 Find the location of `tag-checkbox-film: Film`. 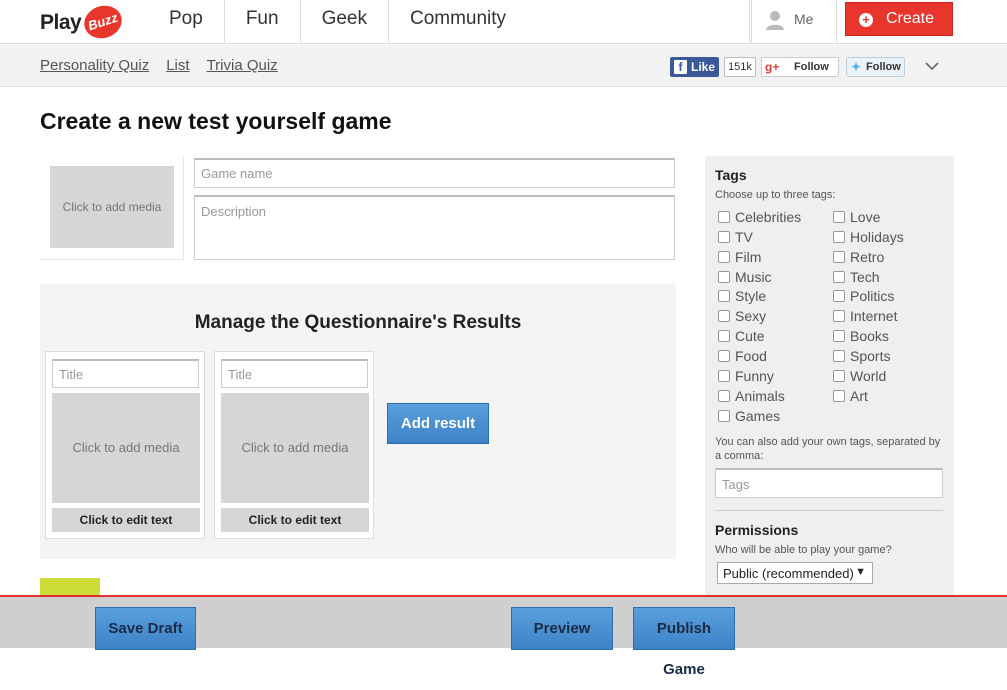

tag-checkbox-film: Film is located at coordinates (739, 257).